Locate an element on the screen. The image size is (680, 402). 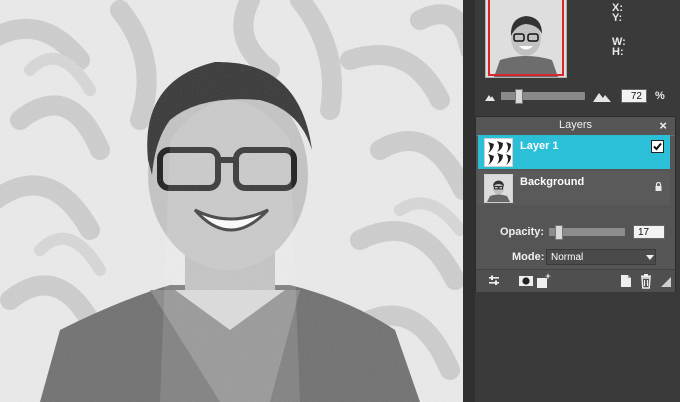
y-label: Y: is located at coordinates (617, 18).